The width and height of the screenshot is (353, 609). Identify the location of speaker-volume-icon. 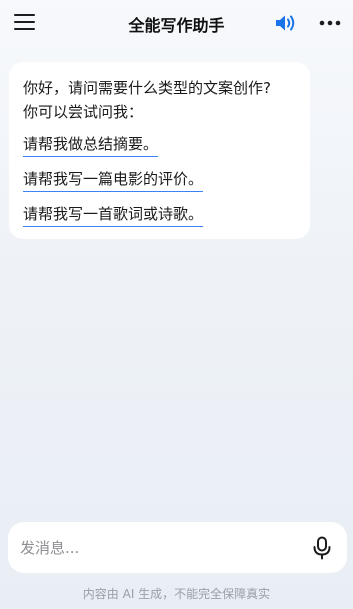
(286, 23).